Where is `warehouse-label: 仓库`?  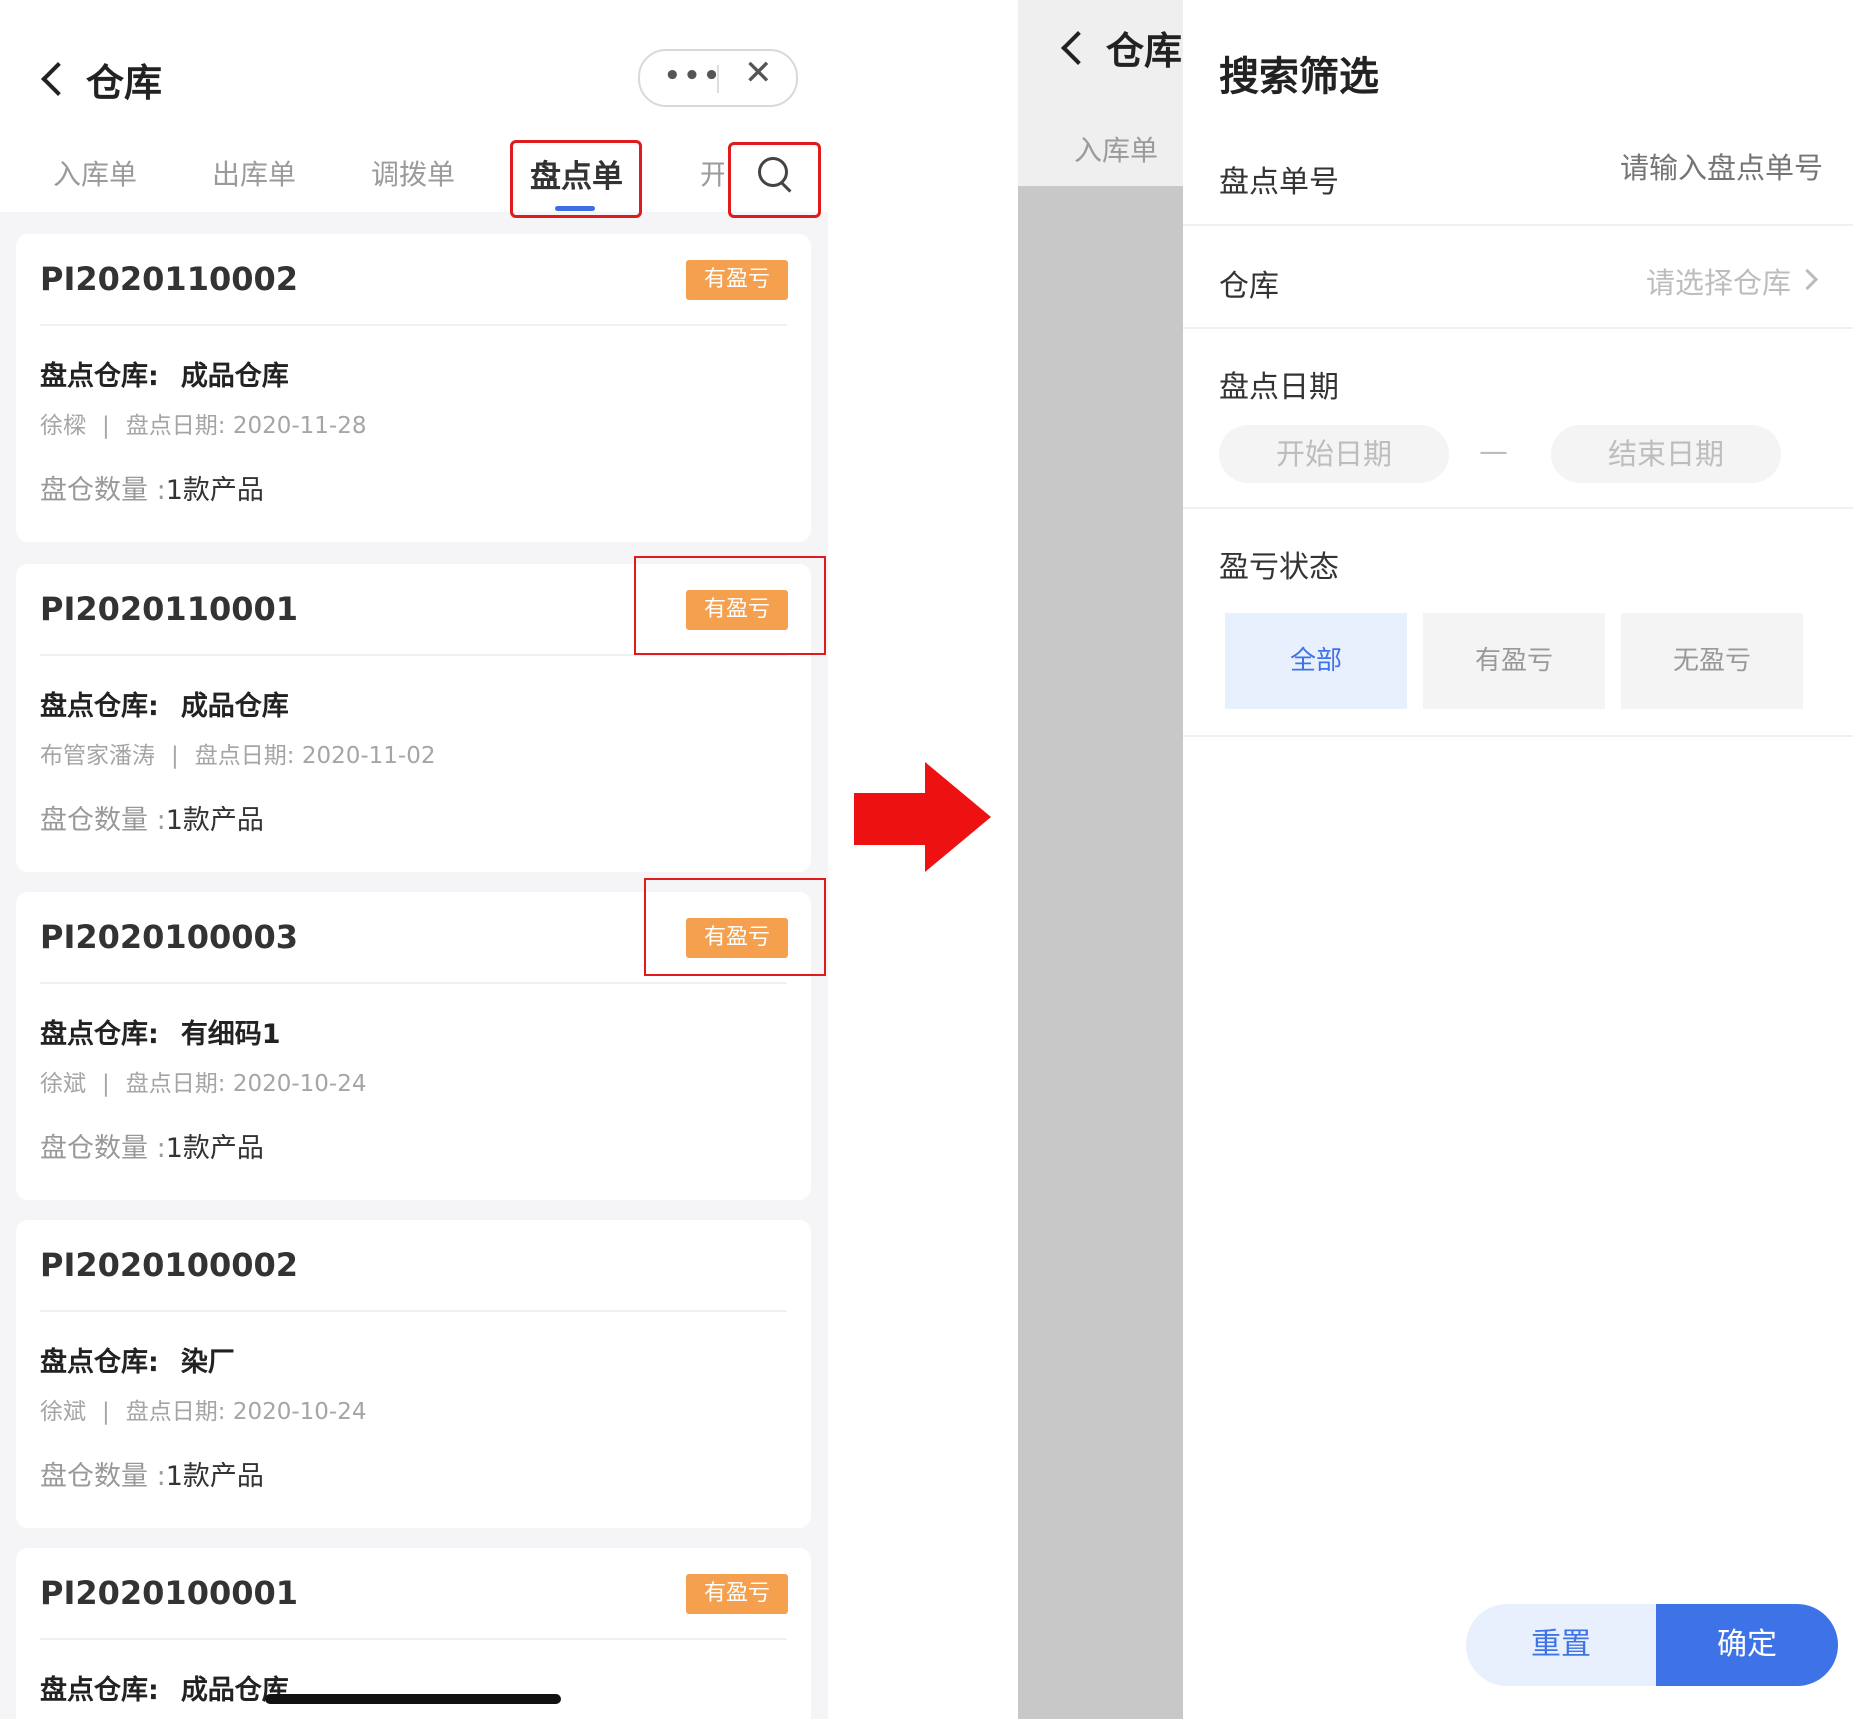
warehouse-label: 仓库 is located at coordinates (1249, 286).